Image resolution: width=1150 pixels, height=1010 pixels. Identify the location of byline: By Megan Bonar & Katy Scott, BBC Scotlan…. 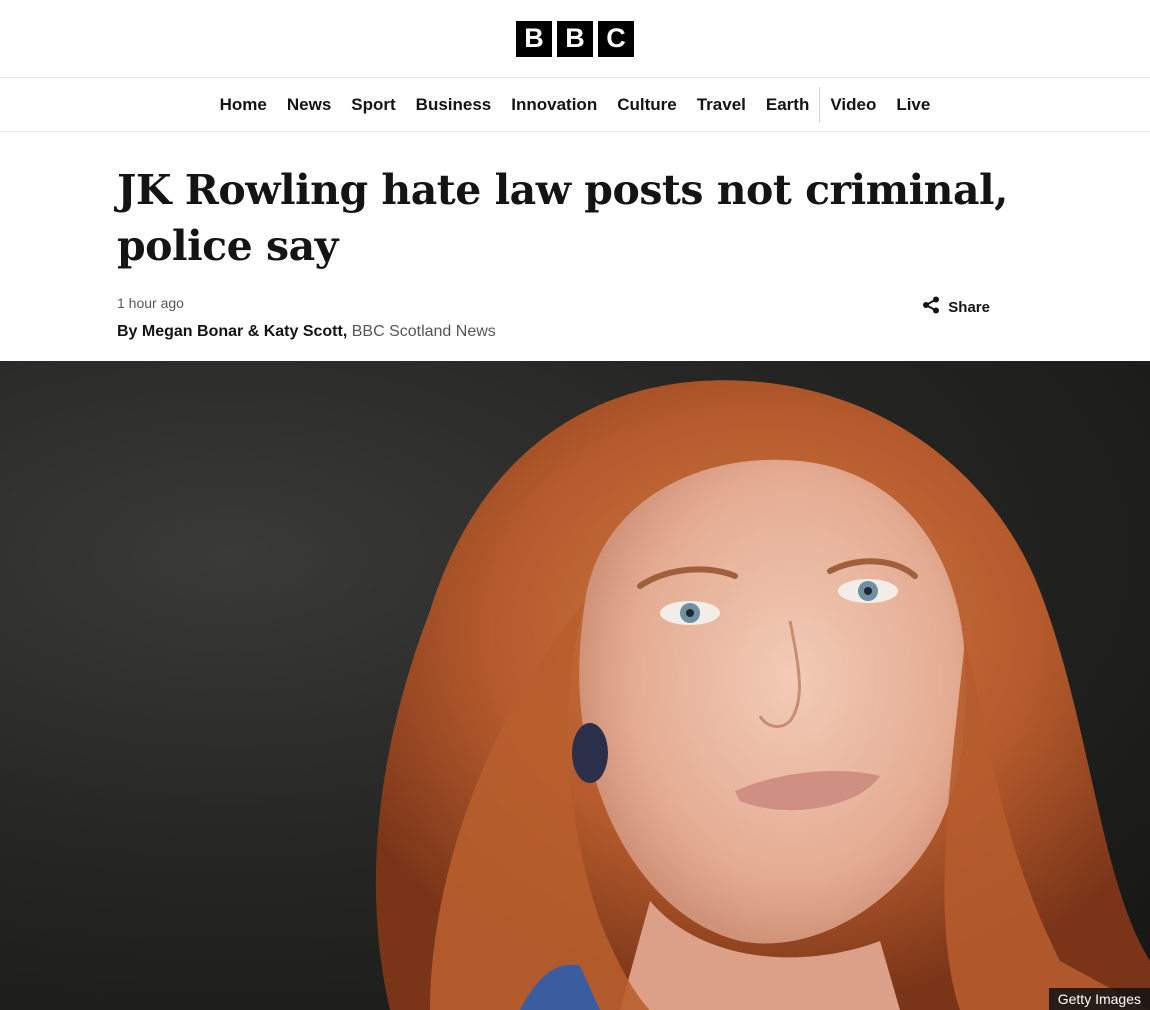
(633, 332).